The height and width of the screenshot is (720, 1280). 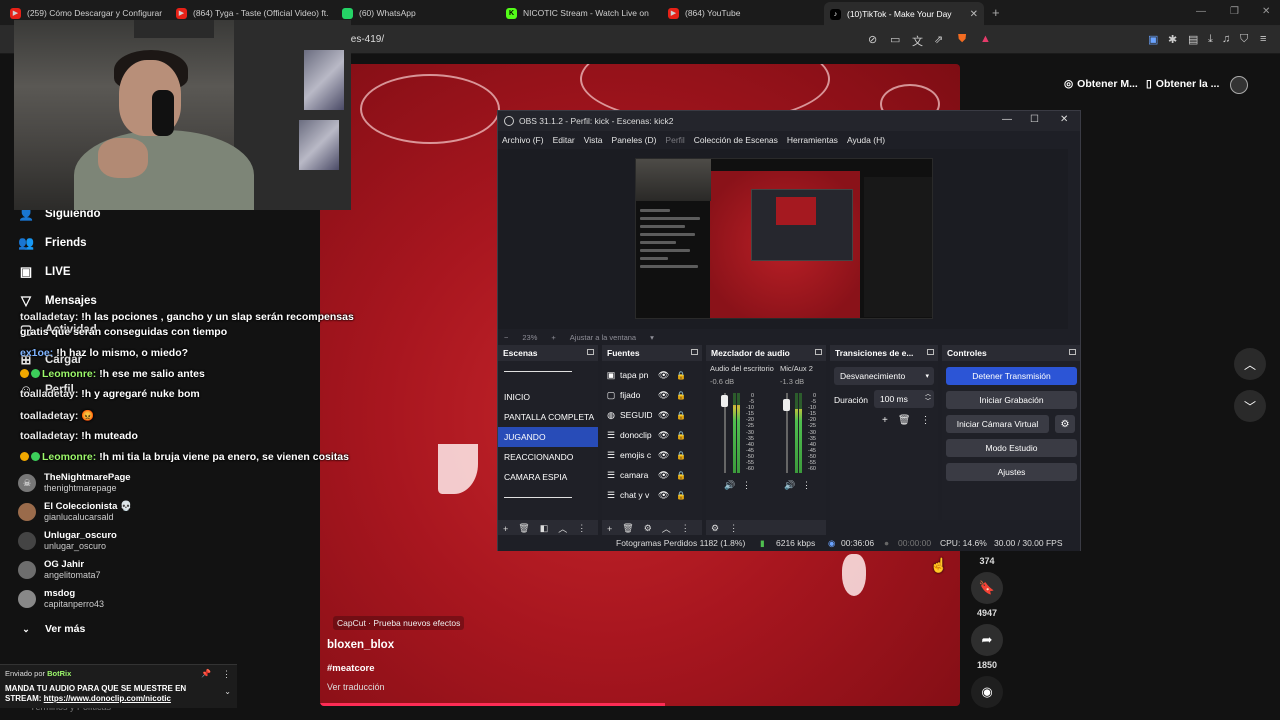 I want to click on scene-item: CAMARA ESPIA, so click(x=548, y=477).